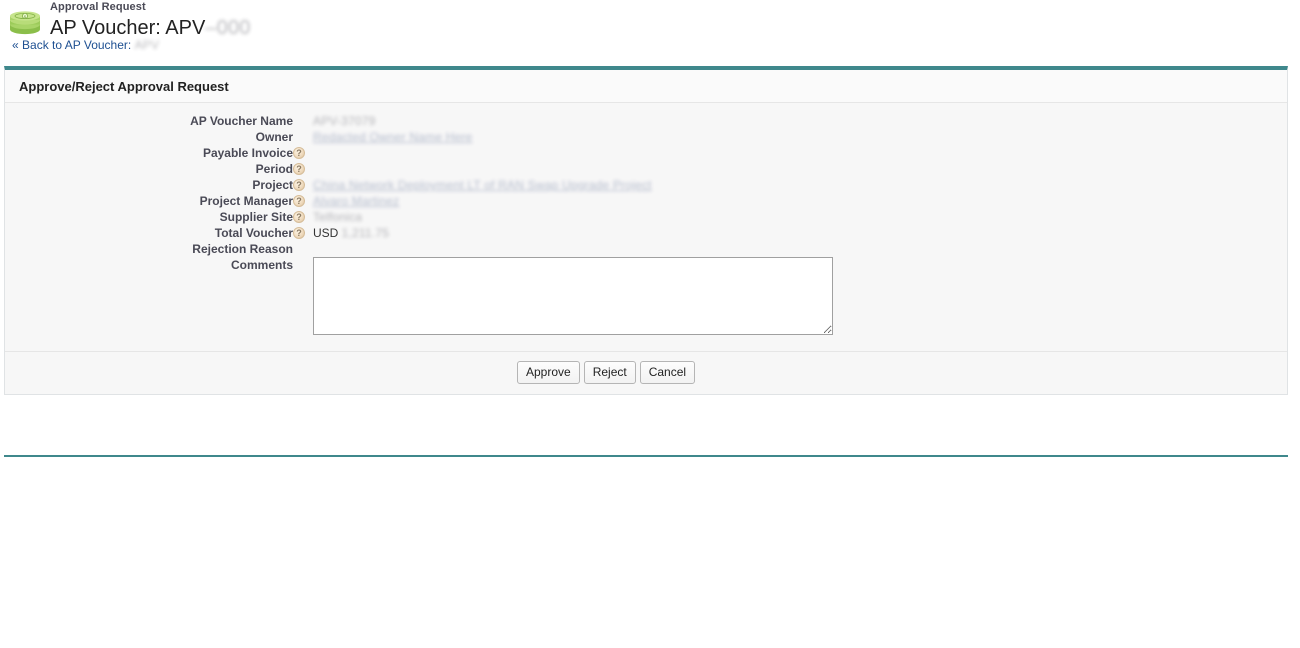 The image size is (1300, 648). What do you see at coordinates (274, 169) in the screenshot?
I see `field-label: Period` at bounding box center [274, 169].